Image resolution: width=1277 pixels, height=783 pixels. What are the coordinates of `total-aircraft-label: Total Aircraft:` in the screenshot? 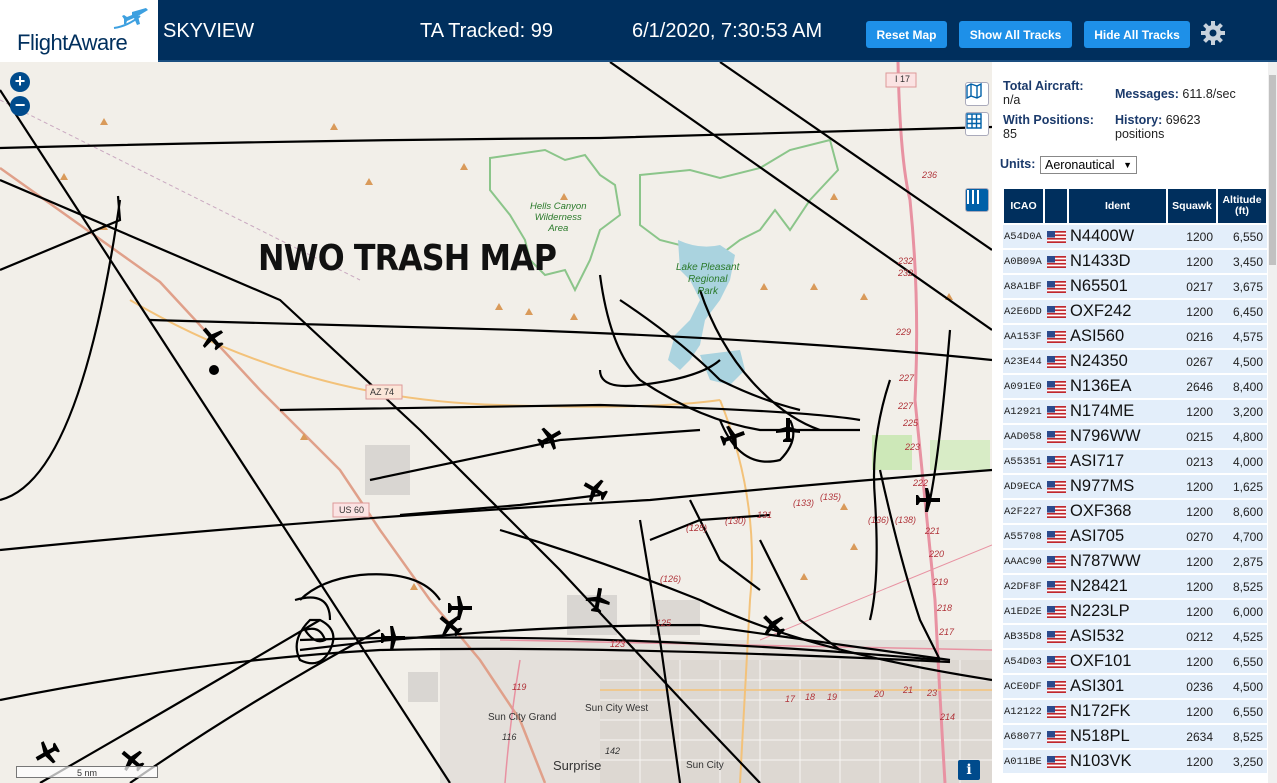 It's located at (1043, 86).